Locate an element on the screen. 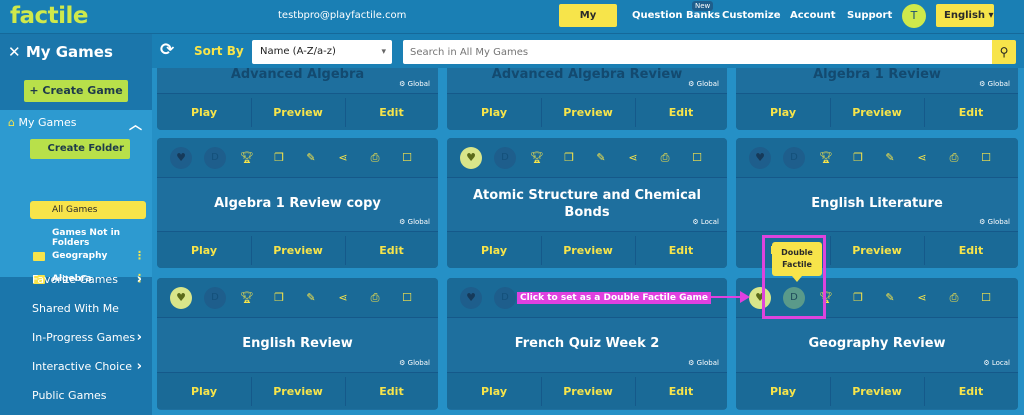 This screenshot has height=415, width=1024. chevron-up-icon: ︿ is located at coordinates (135, 123).